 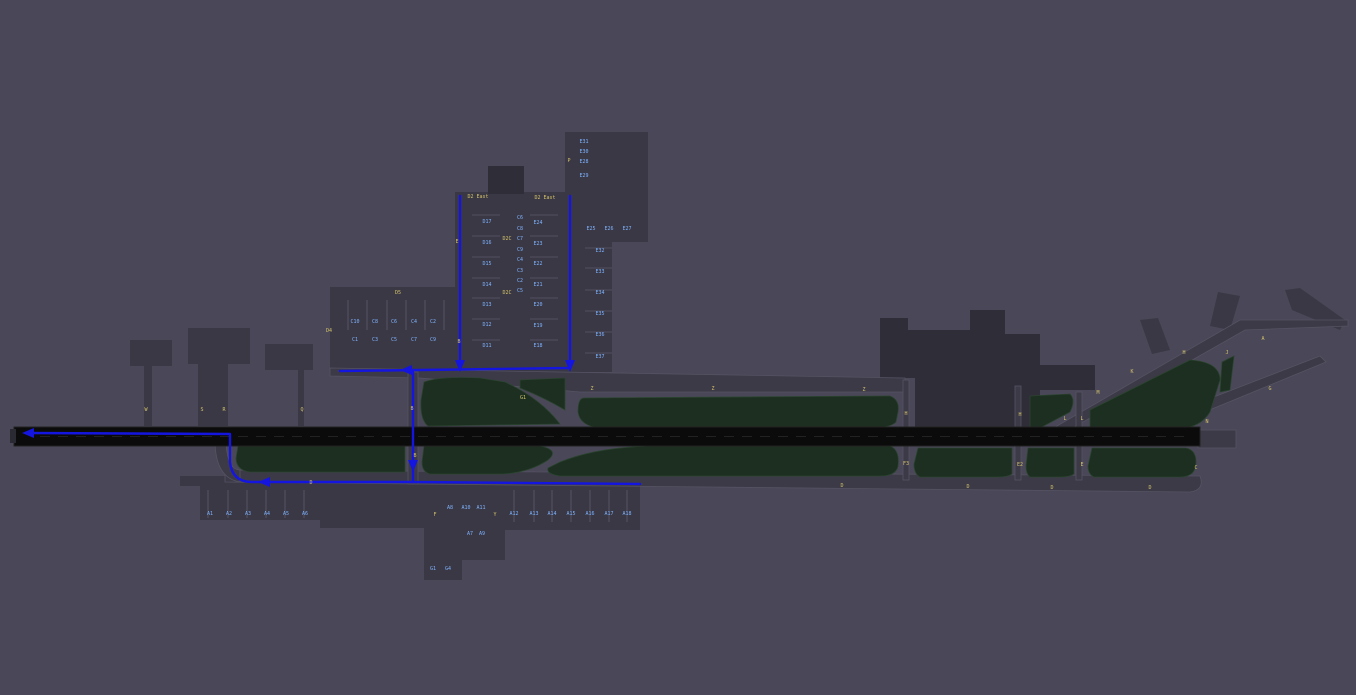 What do you see at coordinates (520, 239) in the screenshot?
I see `gate-label-dcenter-2: C7` at bounding box center [520, 239].